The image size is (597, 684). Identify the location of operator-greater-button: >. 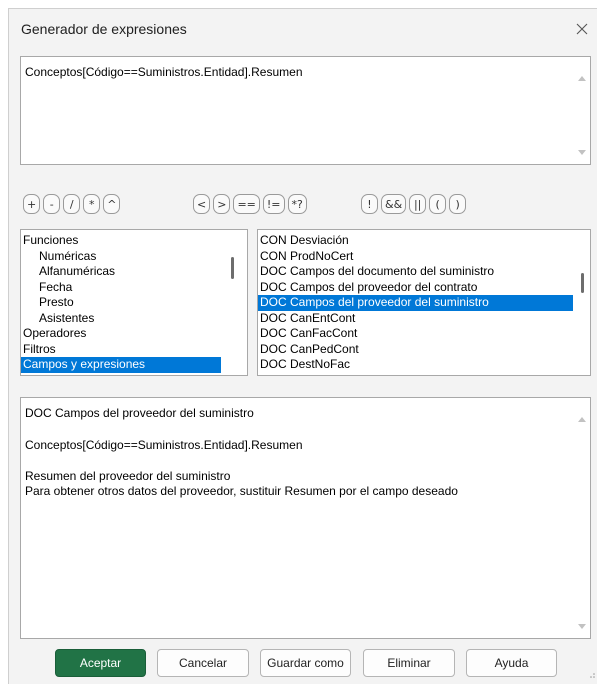
(222, 204).